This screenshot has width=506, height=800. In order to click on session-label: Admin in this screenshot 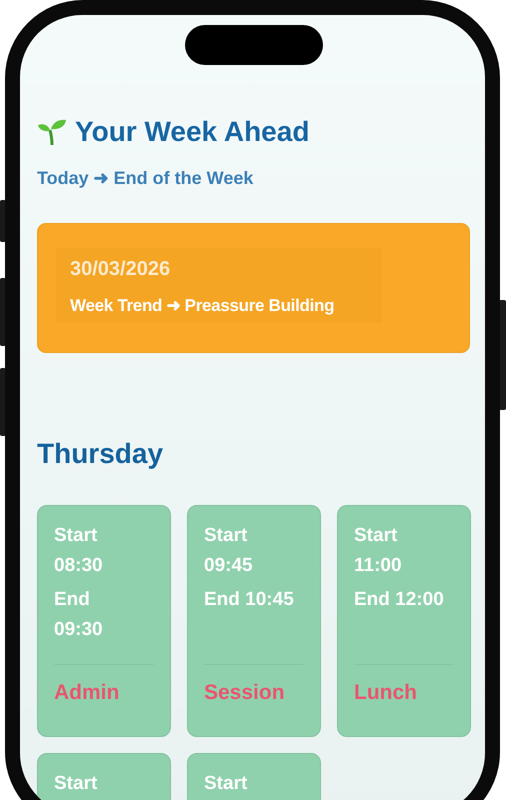, I will do `click(87, 693)`.